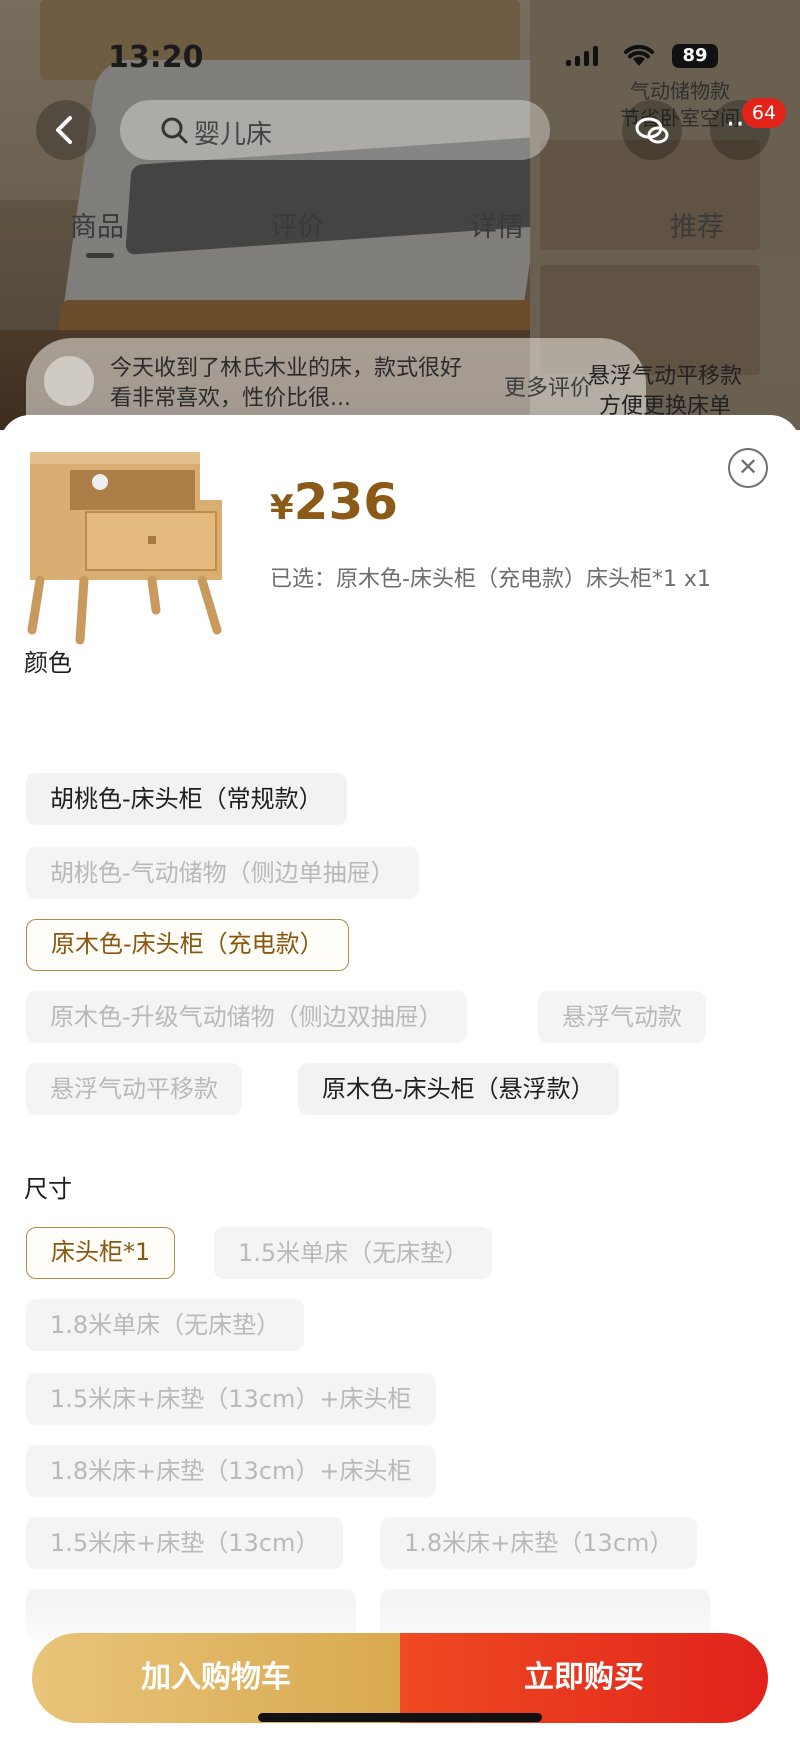 The image size is (800, 1738). What do you see at coordinates (497, 224) in the screenshot?
I see `tab-details: 详情` at bounding box center [497, 224].